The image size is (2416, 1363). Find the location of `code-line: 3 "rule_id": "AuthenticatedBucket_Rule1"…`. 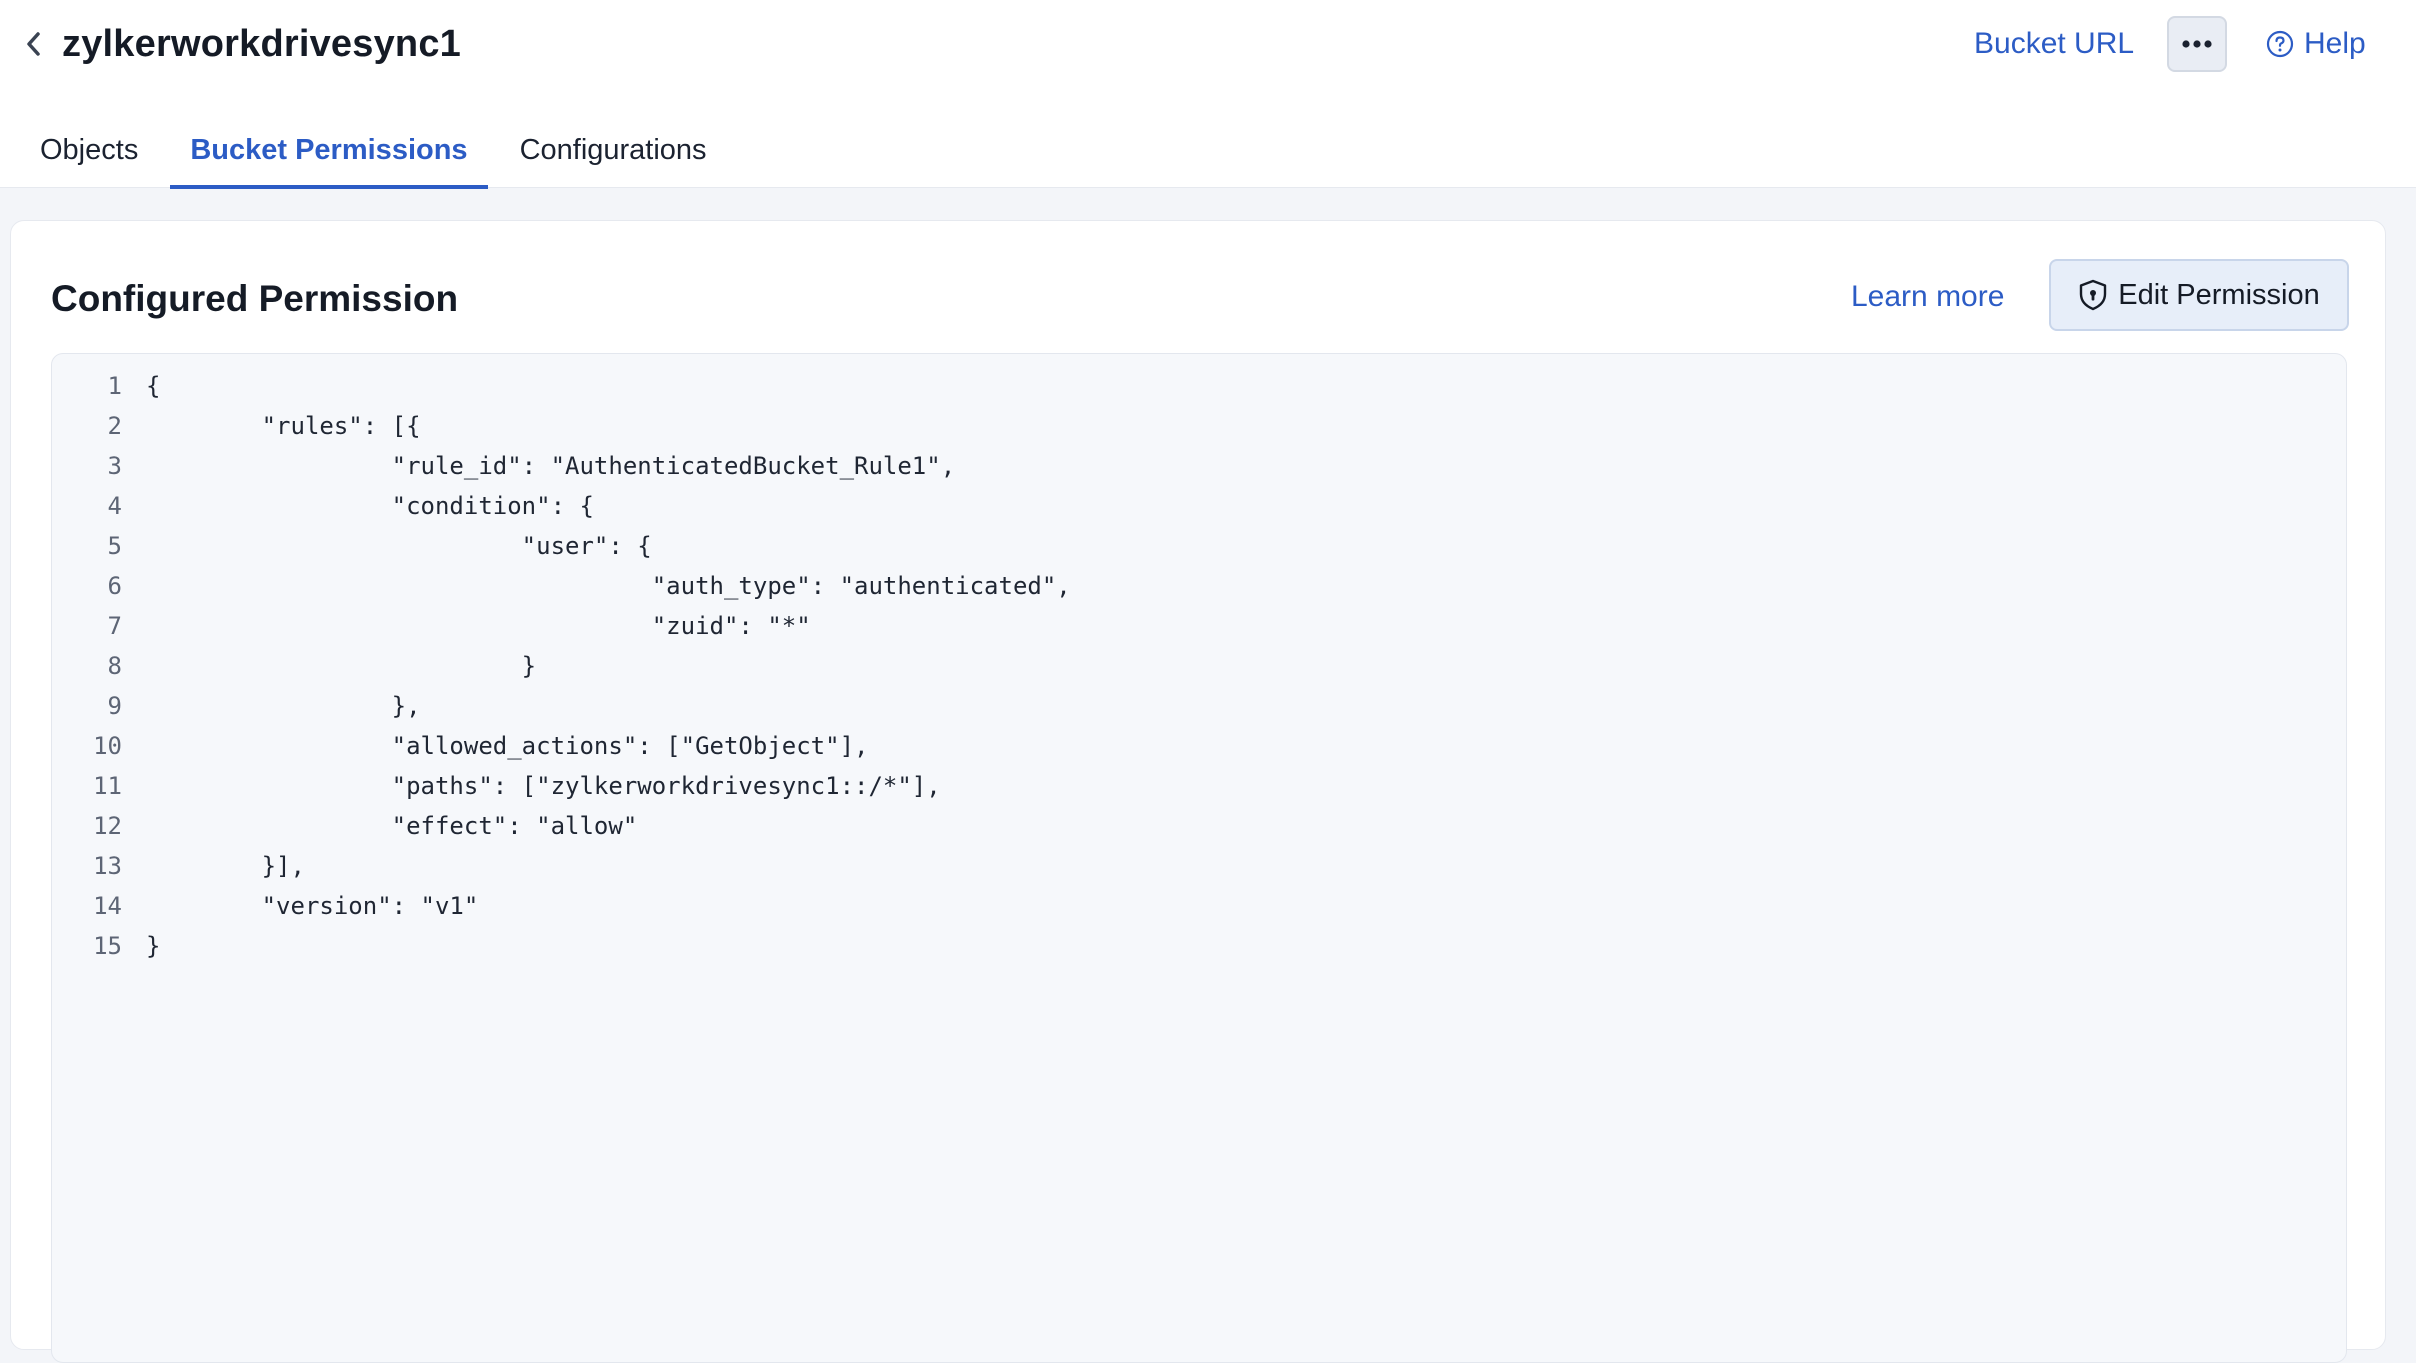

code-line: 3 "rule_id": "AuthenticatedBucket_Rule1"… is located at coordinates (504, 466).